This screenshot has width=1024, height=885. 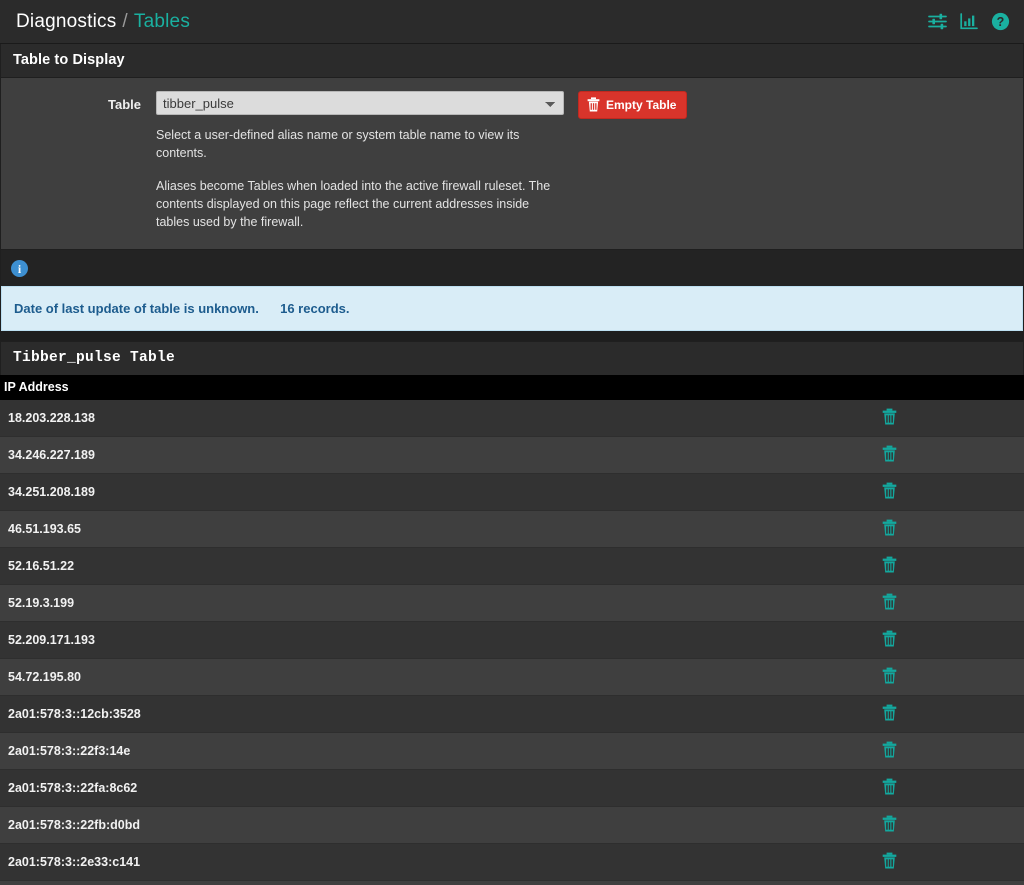 What do you see at coordinates (19, 268) in the screenshot?
I see `info-icon: i` at bounding box center [19, 268].